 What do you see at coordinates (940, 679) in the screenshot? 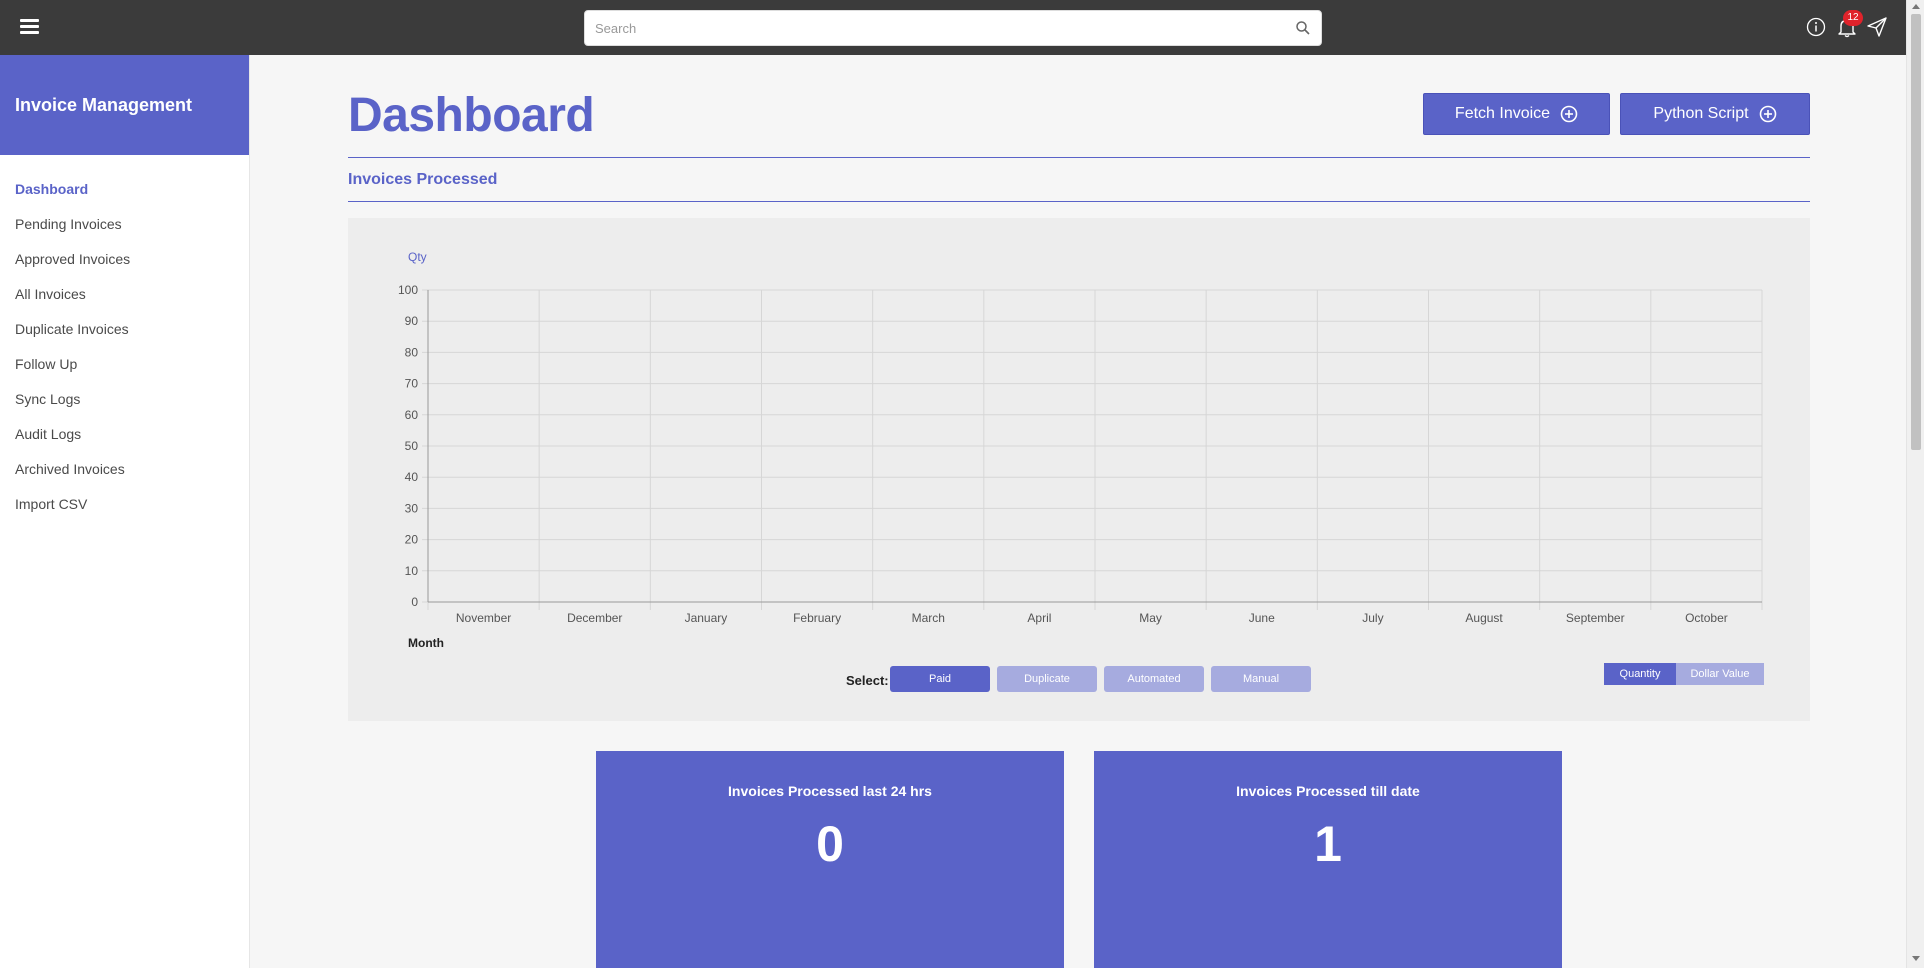
I see `filter-paid-button: Paid` at bounding box center [940, 679].